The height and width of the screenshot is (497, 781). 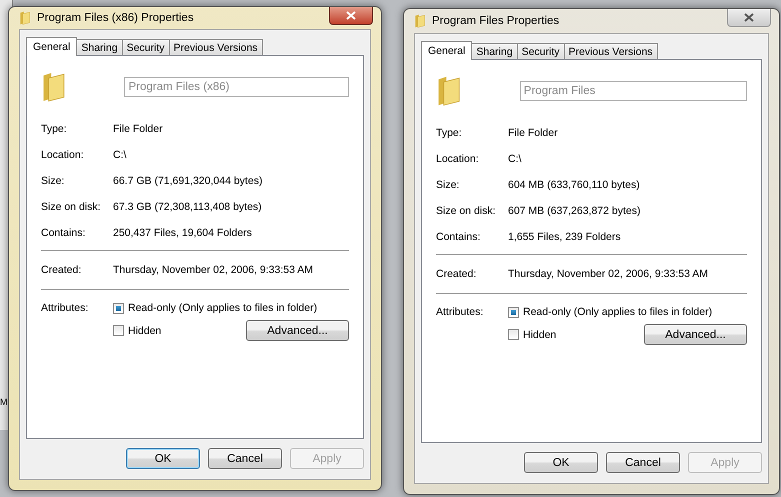 What do you see at coordinates (215, 47) in the screenshot?
I see `tab: Previous Versions` at bounding box center [215, 47].